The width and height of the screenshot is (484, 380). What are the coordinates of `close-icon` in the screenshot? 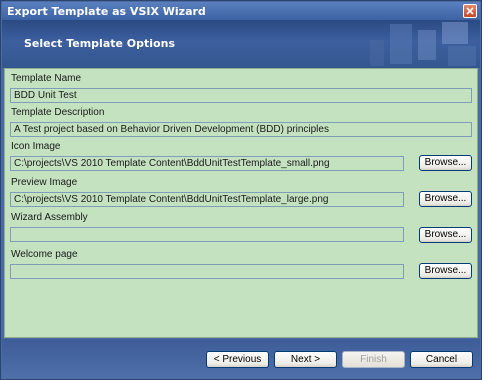 It's located at (470, 11).